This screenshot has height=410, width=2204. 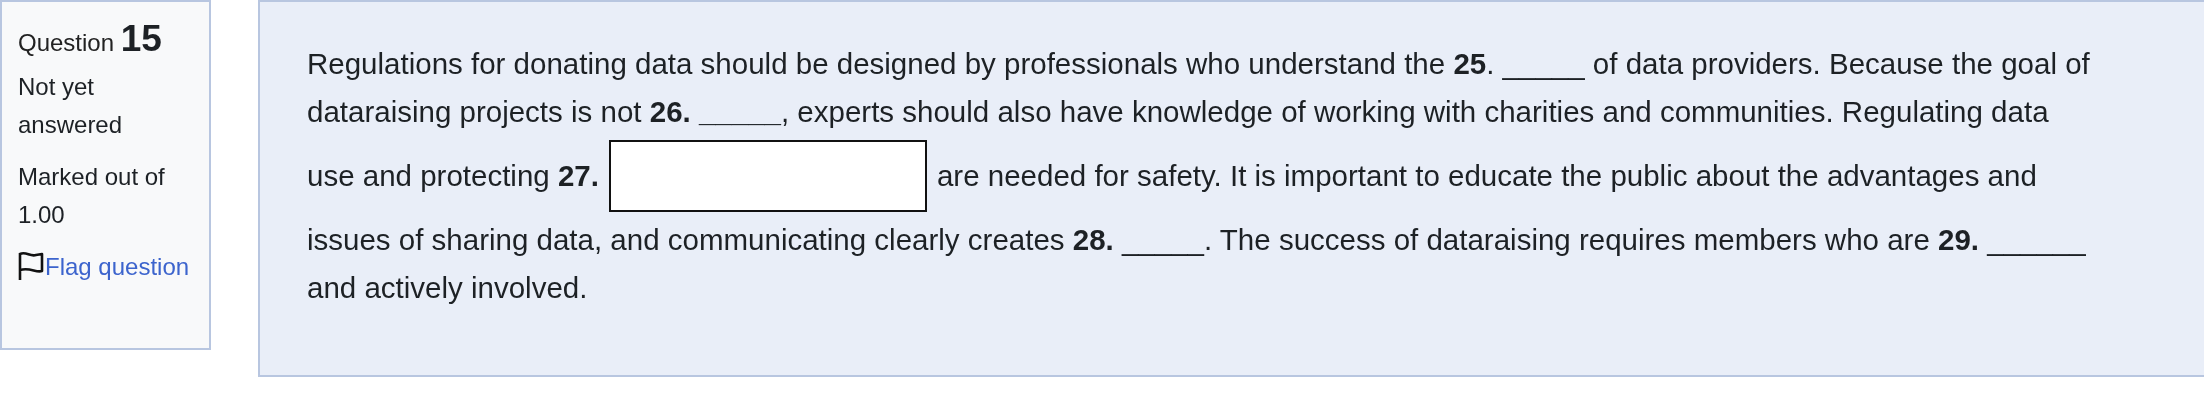 What do you see at coordinates (117, 266) in the screenshot?
I see `flag-question-link: Flag question` at bounding box center [117, 266].